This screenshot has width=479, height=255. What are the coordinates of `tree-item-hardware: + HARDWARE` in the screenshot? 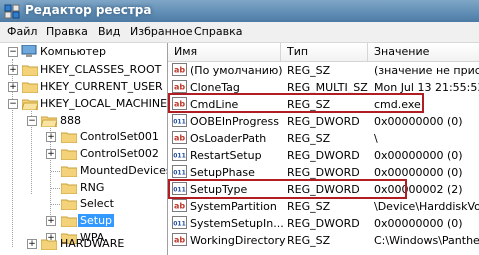 It's located at (83, 244).